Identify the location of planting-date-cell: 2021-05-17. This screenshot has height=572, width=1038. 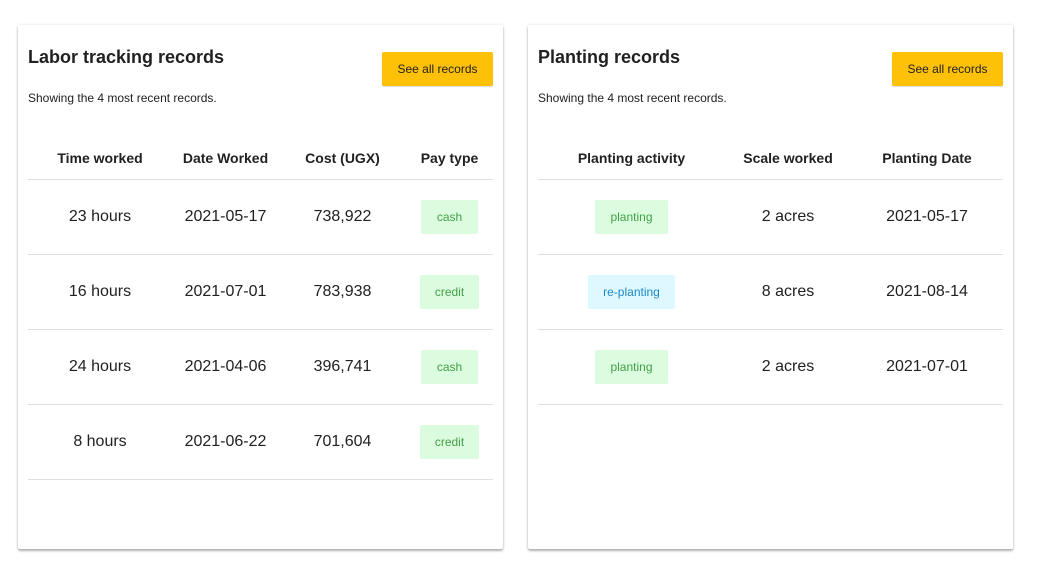
(927, 217).